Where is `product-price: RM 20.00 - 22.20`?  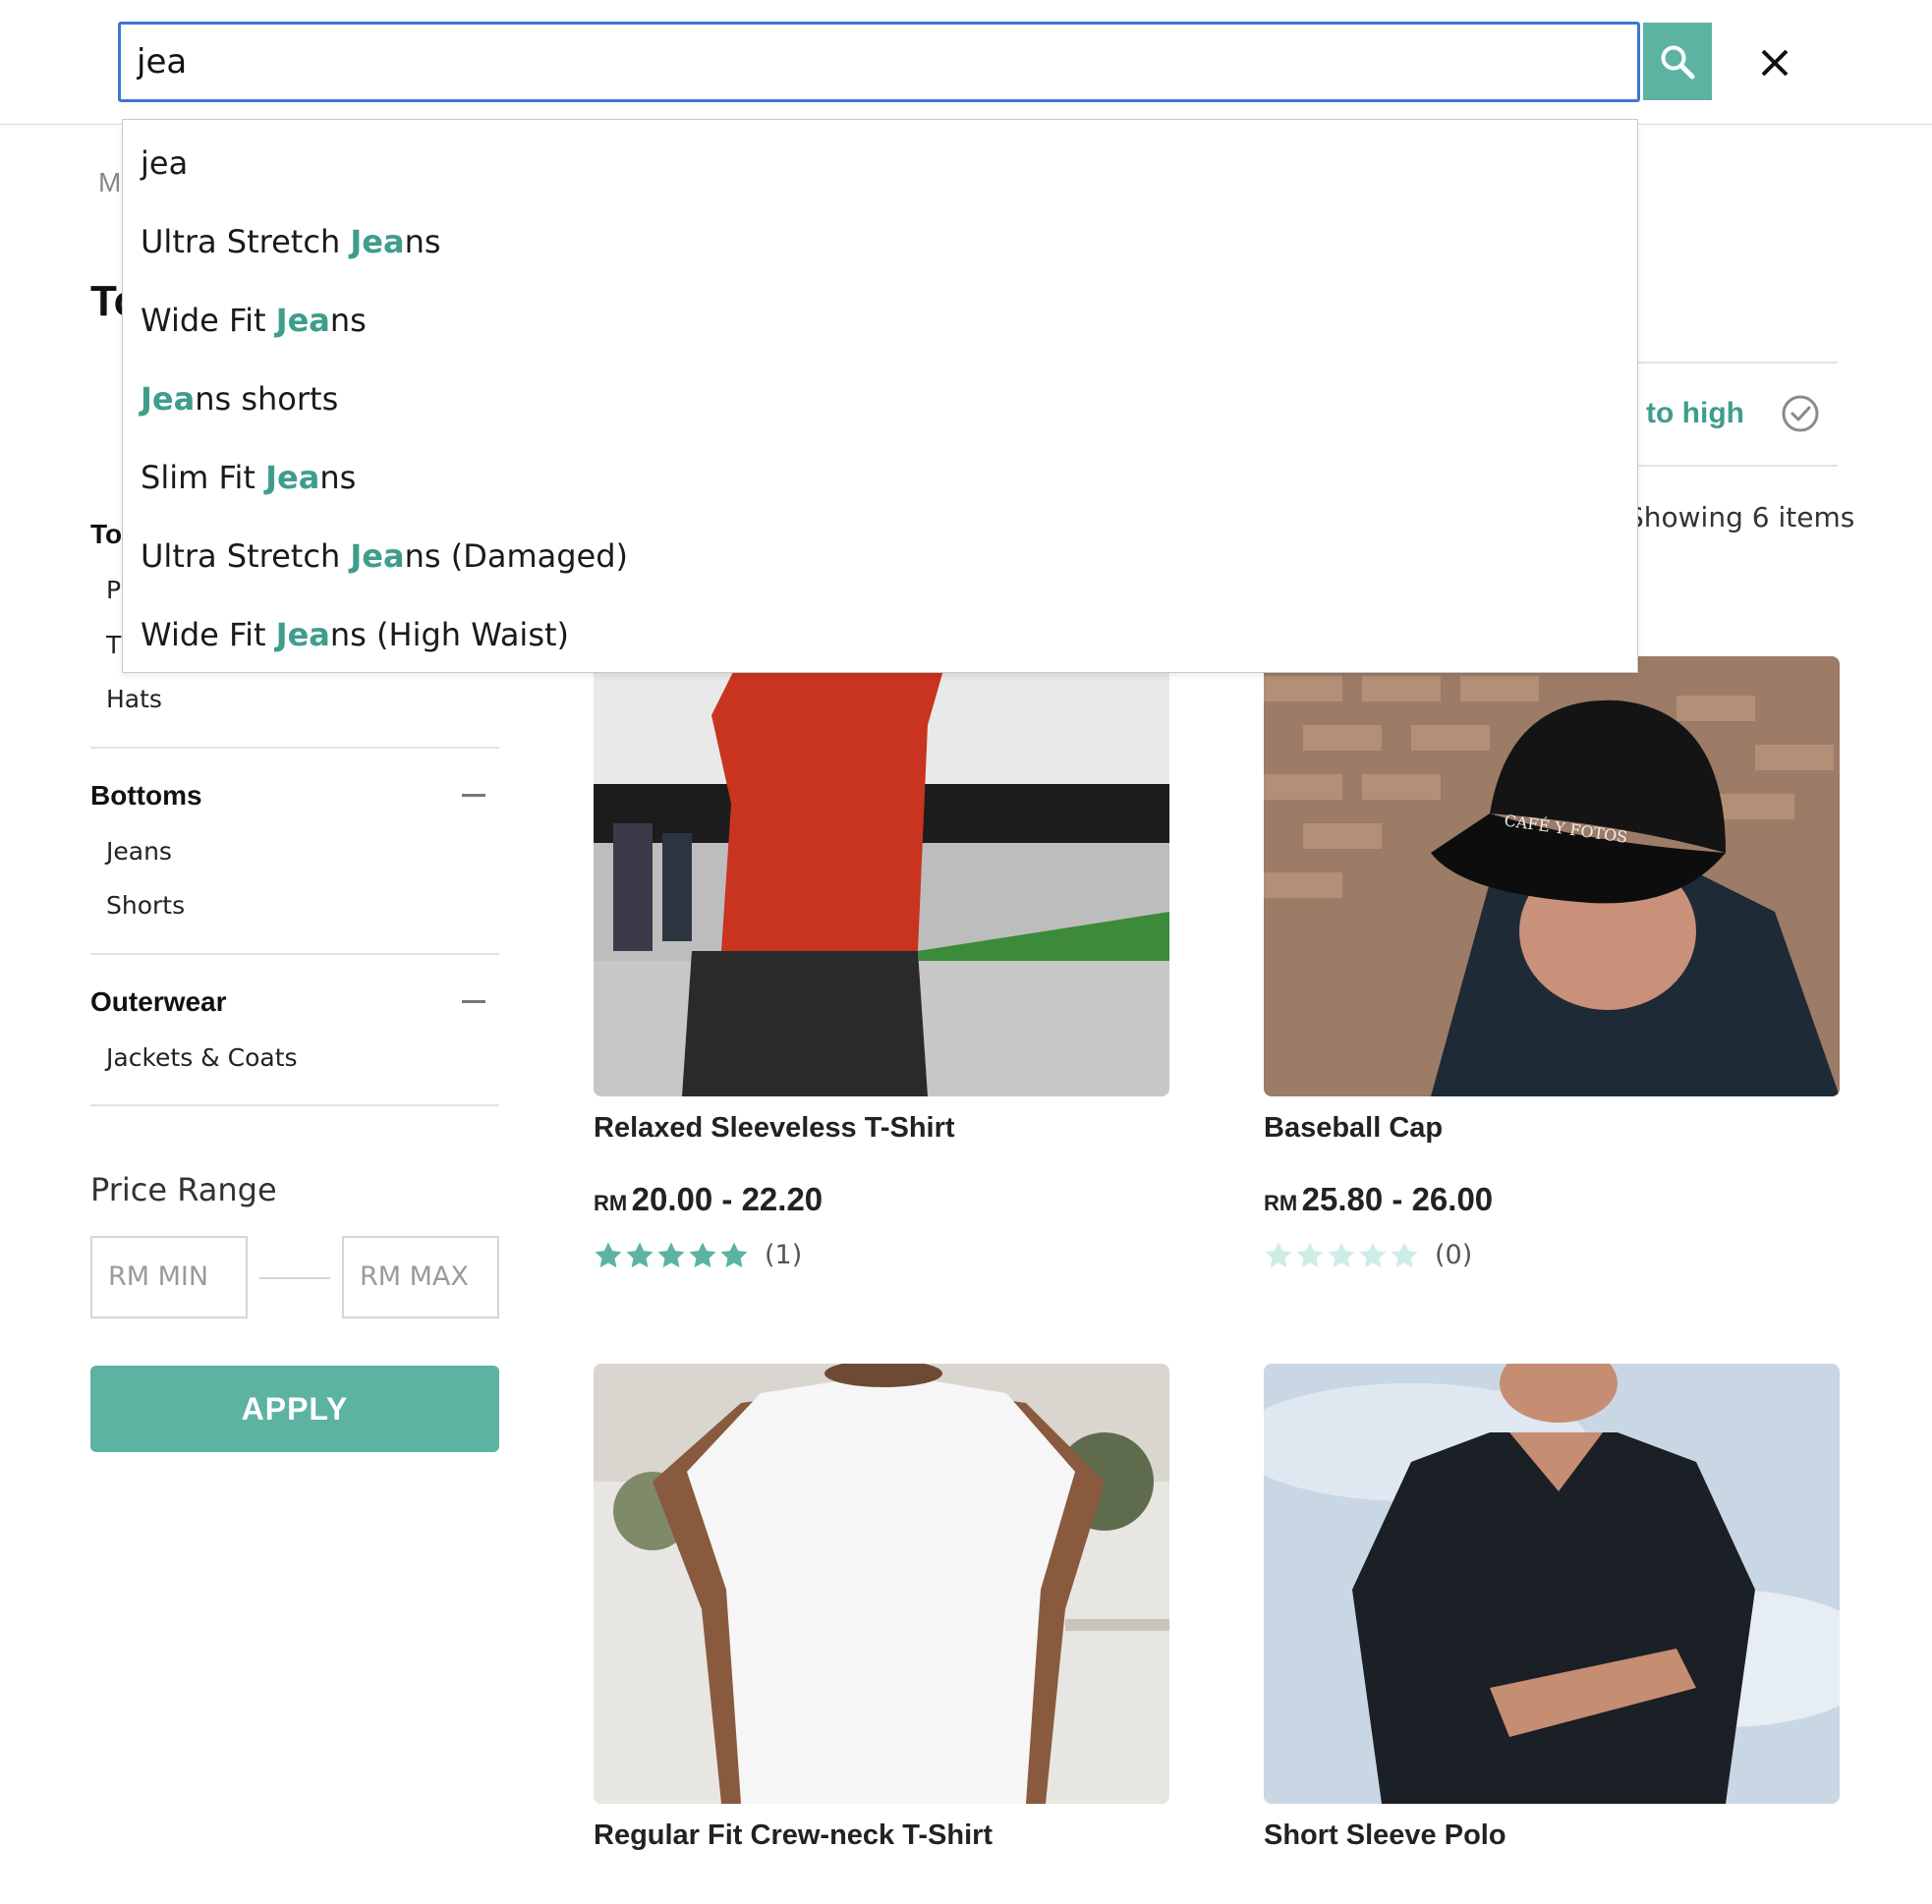 product-price: RM 20.00 - 22.20 is located at coordinates (708, 1199).